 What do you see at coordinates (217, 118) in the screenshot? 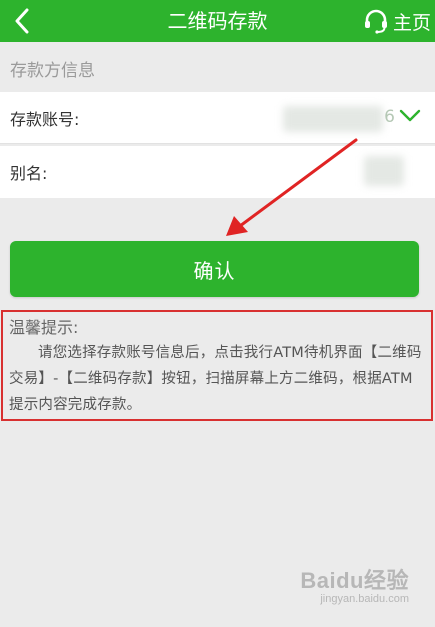
I see `account-row: 存款账号: 6` at bounding box center [217, 118].